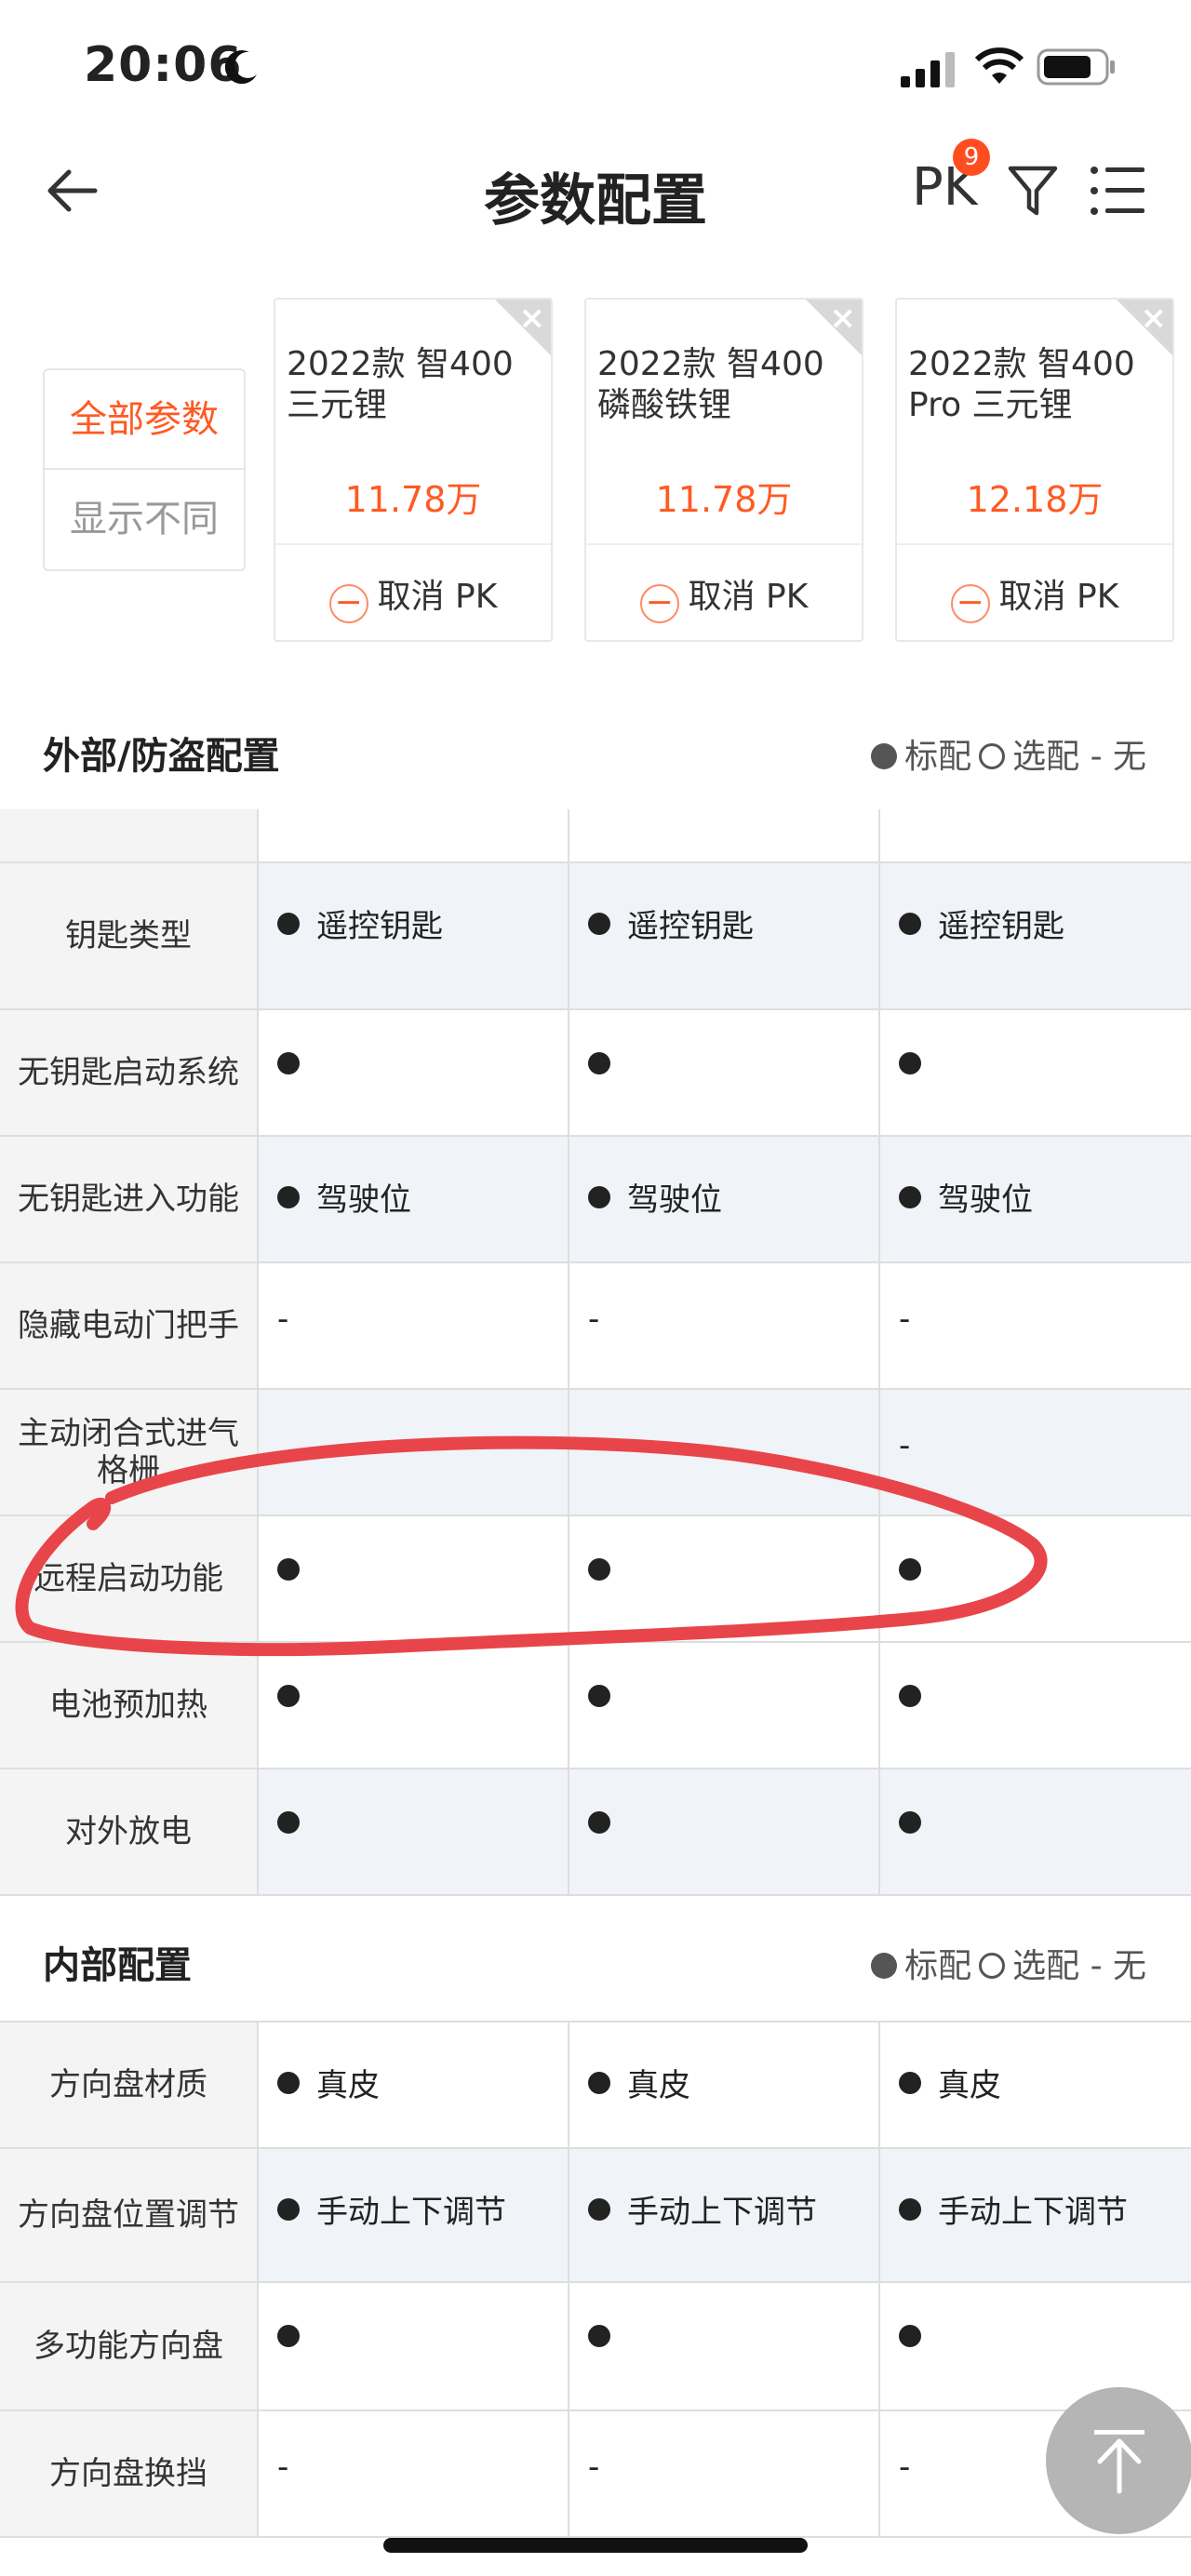 The width and height of the screenshot is (1191, 2576). What do you see at coordinates (161, 756) in the screenshot?
I see `section-title: 外部/防盗配置` at bounding box center [161, 756].